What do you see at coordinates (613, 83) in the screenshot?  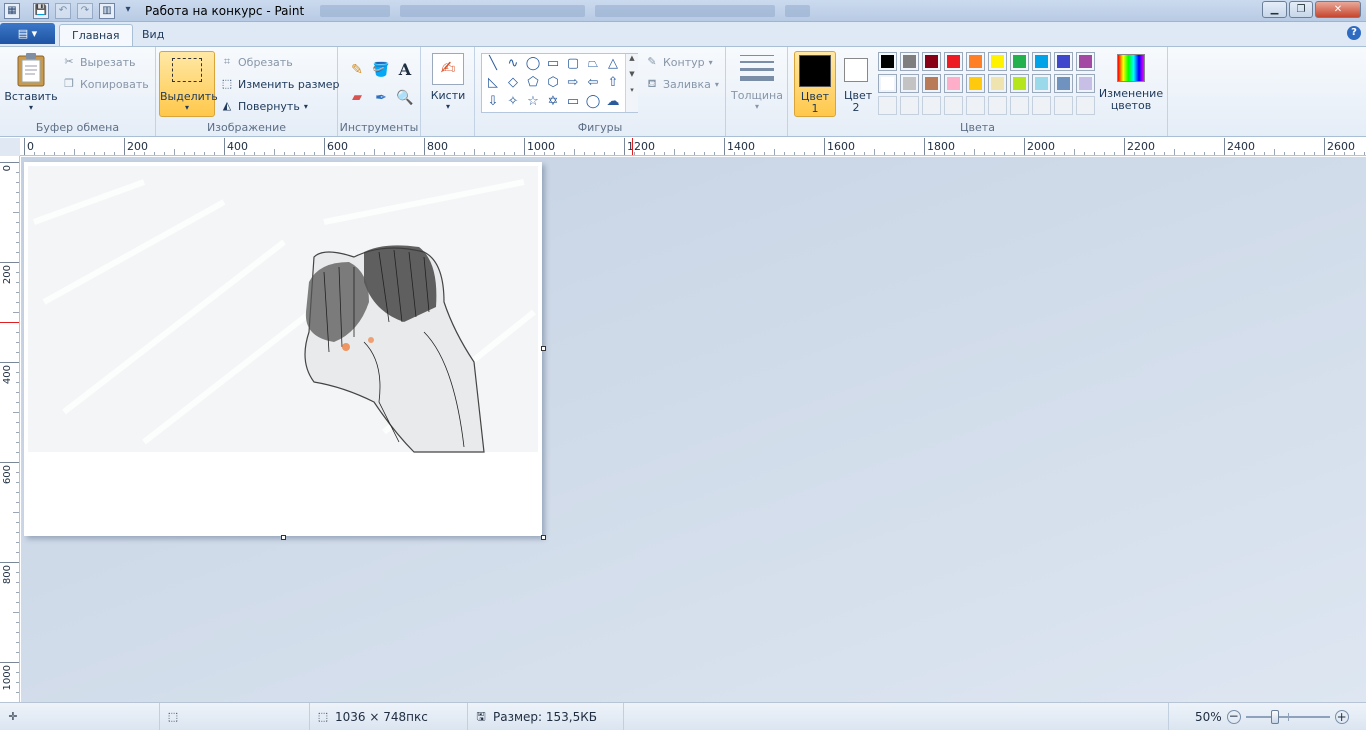 I see `up-arrow-shape-icon: ⇧` at bounding box center [613, 83].